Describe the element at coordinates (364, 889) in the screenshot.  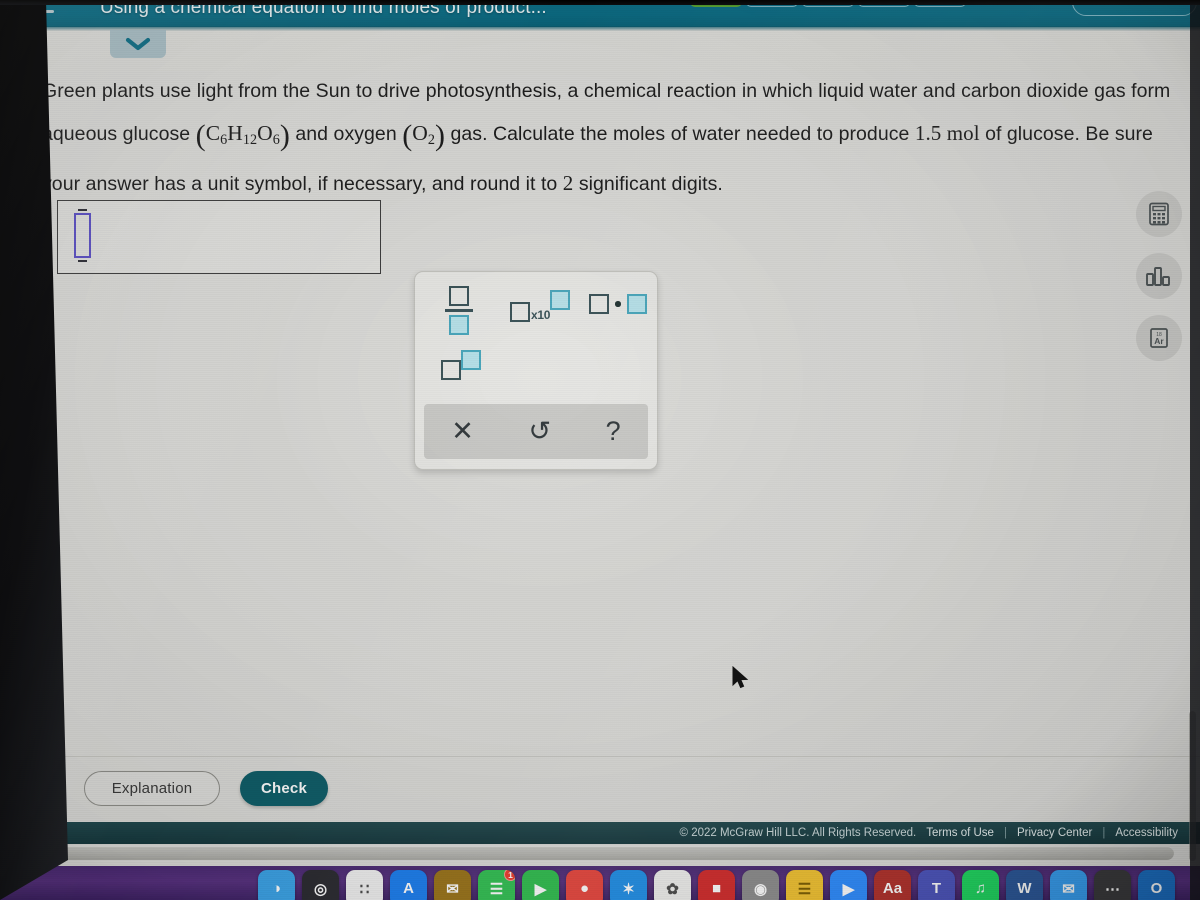
I see `dock-launchpad-glyph: ∷` at that location.